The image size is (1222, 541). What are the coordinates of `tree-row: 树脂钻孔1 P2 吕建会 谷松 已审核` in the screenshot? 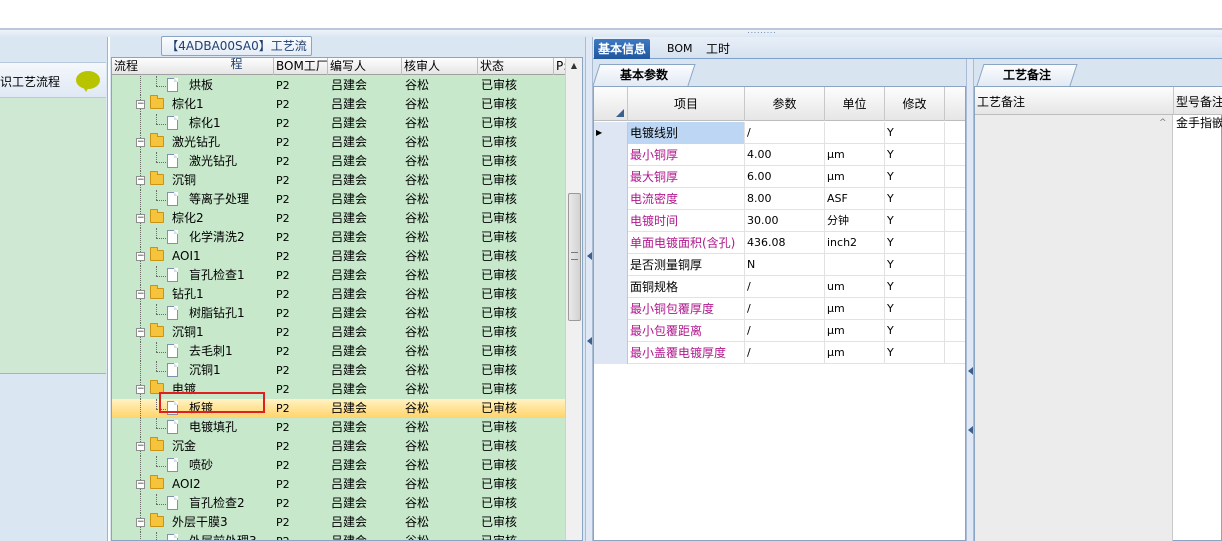 It's located at (338, 313).